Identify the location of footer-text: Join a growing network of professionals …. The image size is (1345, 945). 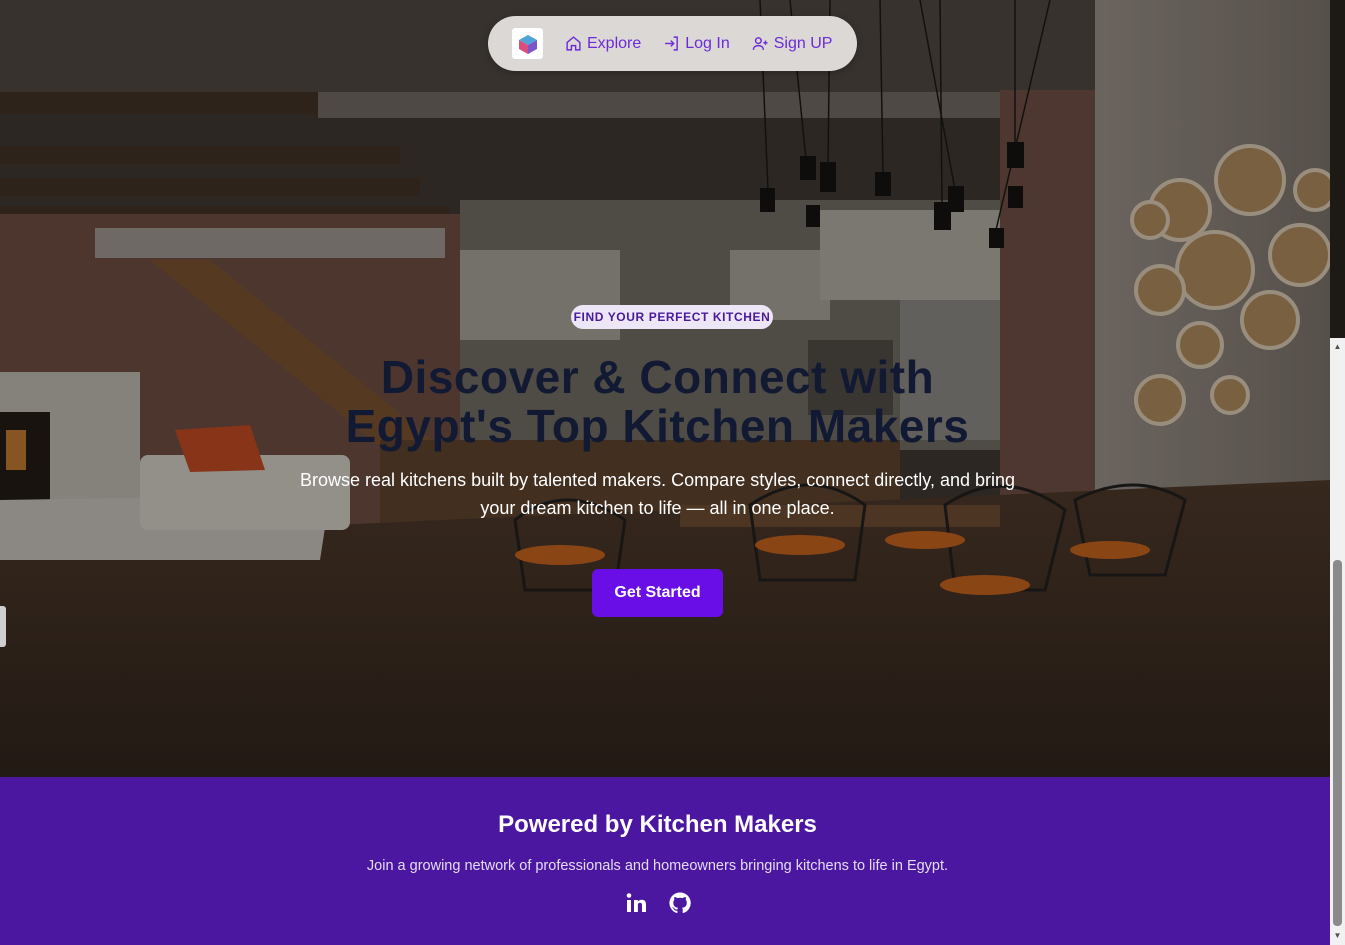
(657, 866).